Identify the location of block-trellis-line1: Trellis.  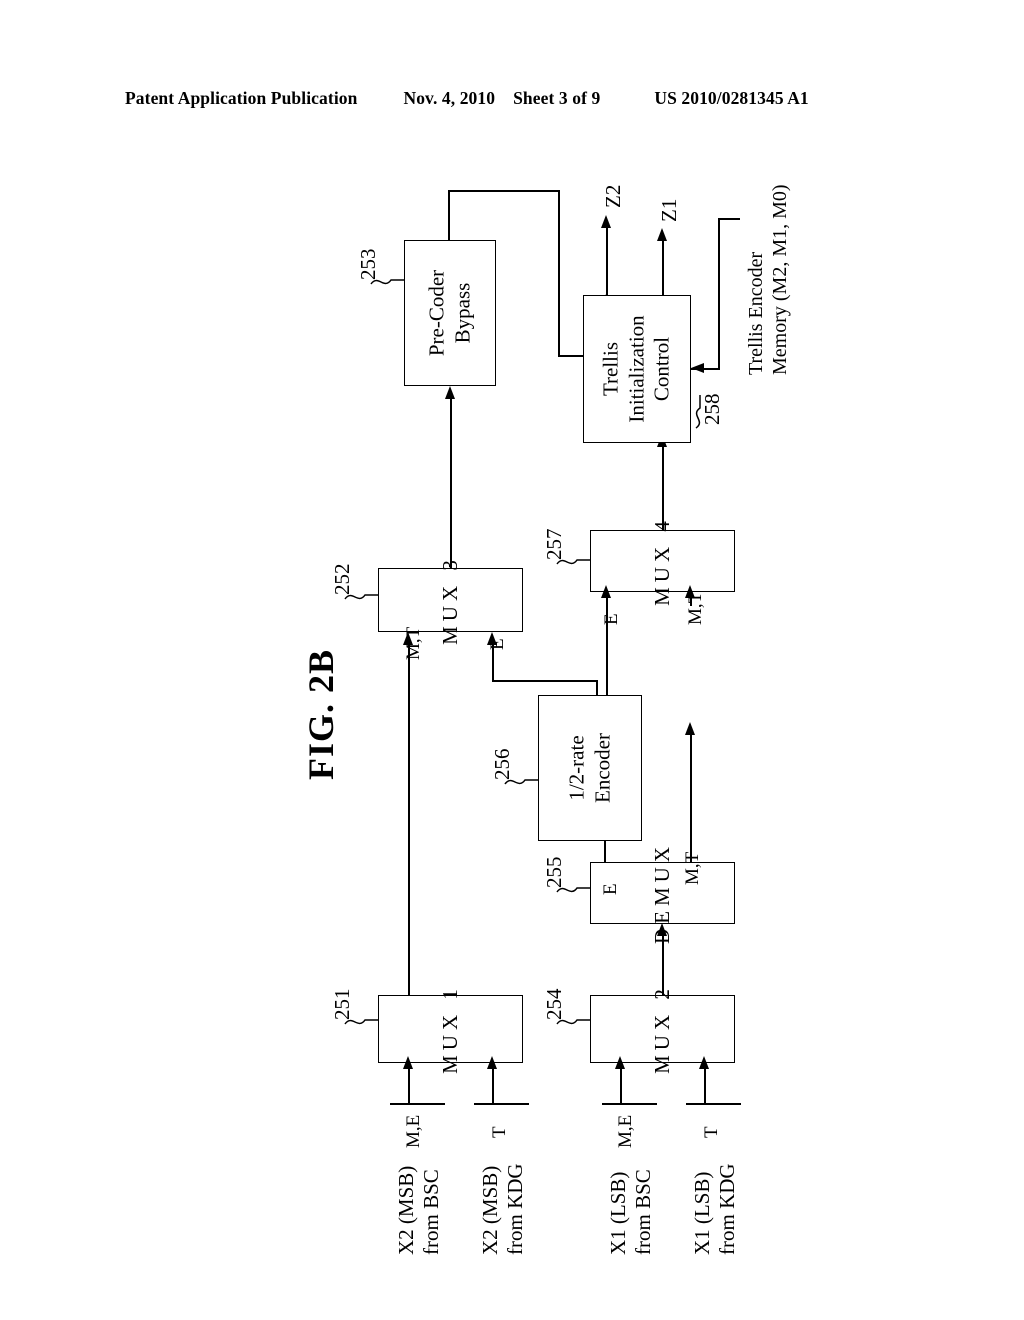
(610, 369).